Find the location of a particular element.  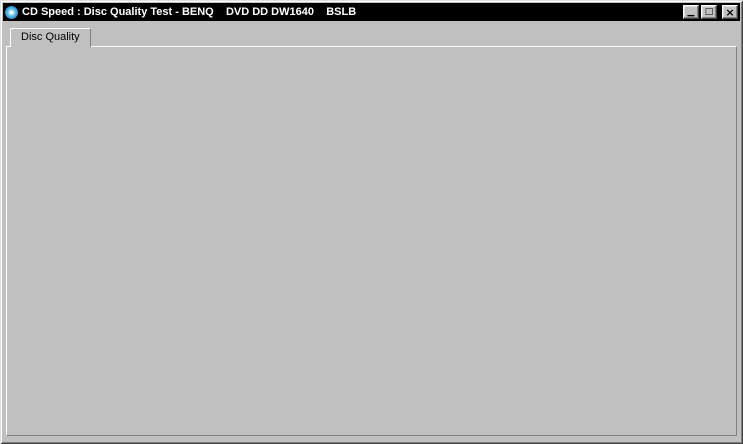

minimize-button: ▁ is located at coordinates (691, 12).